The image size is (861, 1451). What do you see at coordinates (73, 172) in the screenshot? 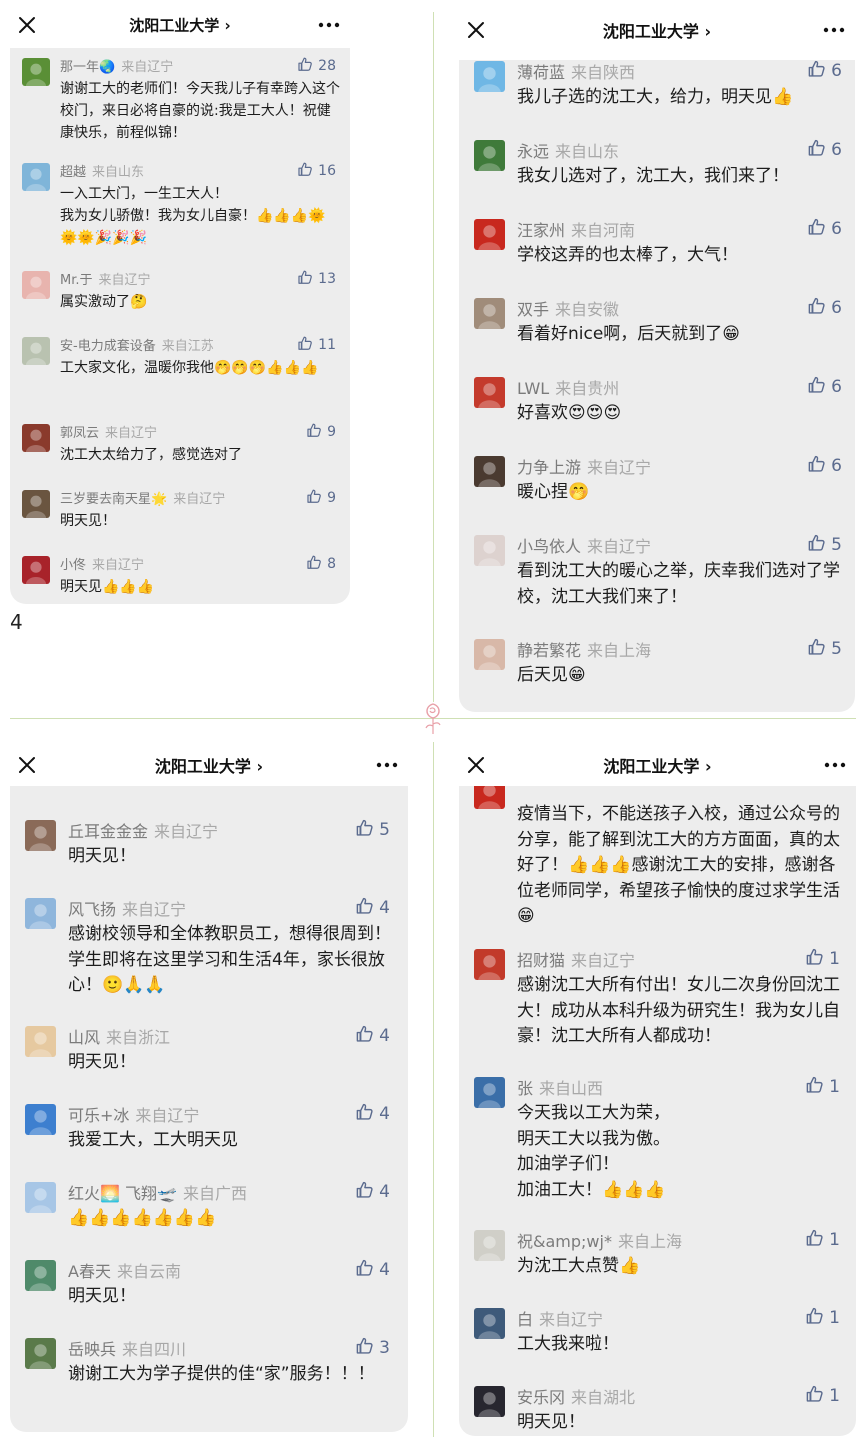
I see `commenter-name: 超越` at bounding box center [73, 172].